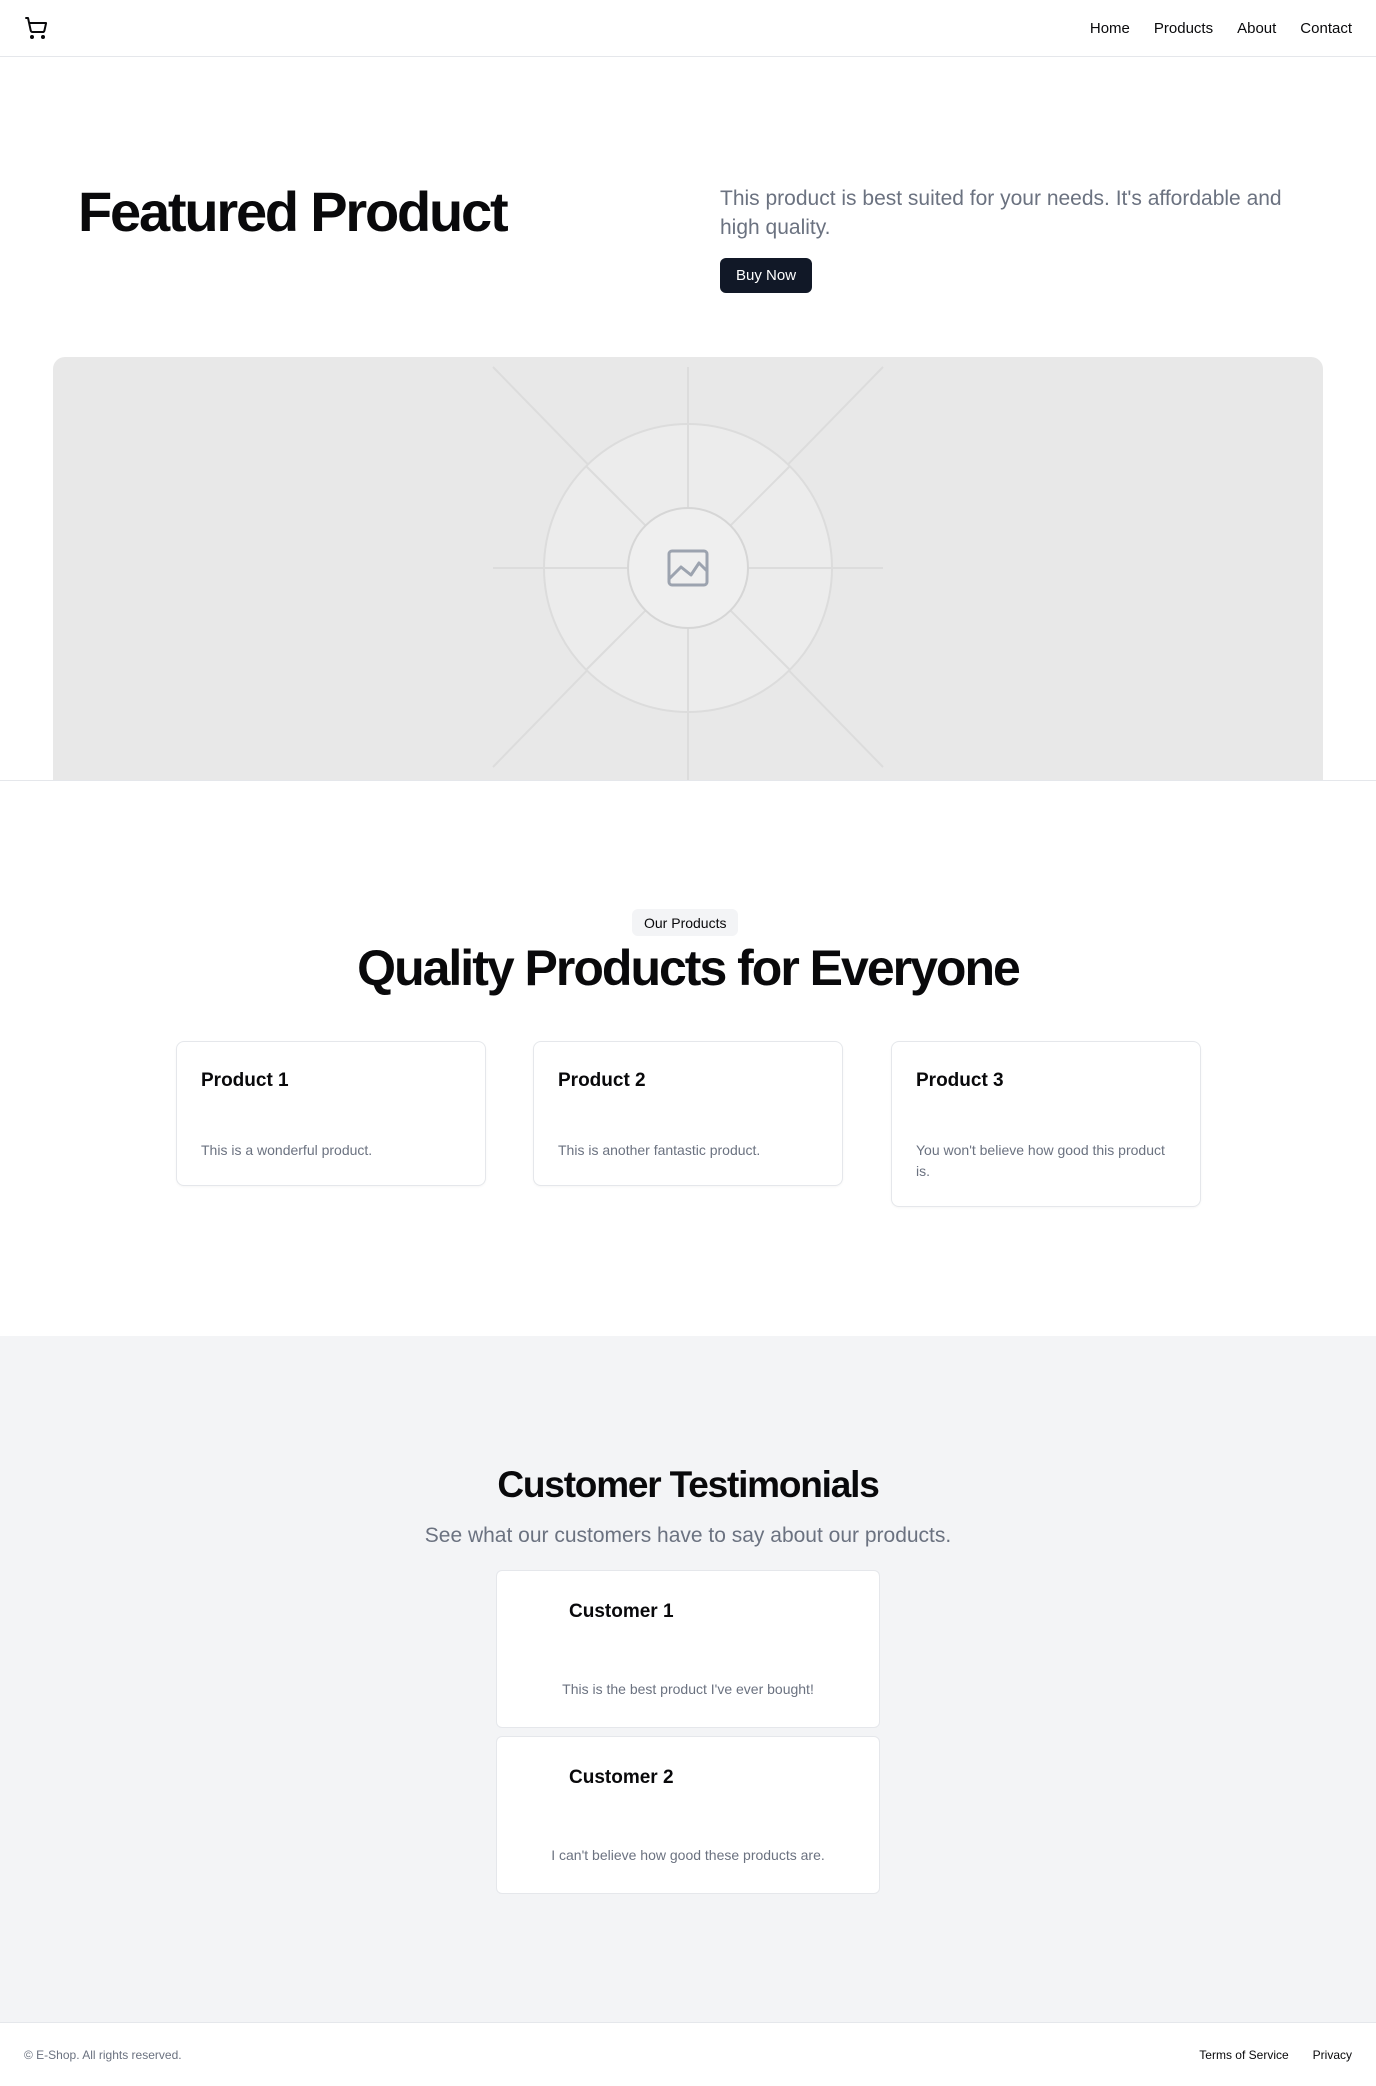  What do you see at coordinates (293, 211) in the screenshot?
I see `hero-title: Featured Product` at bounding box center [293, 211].